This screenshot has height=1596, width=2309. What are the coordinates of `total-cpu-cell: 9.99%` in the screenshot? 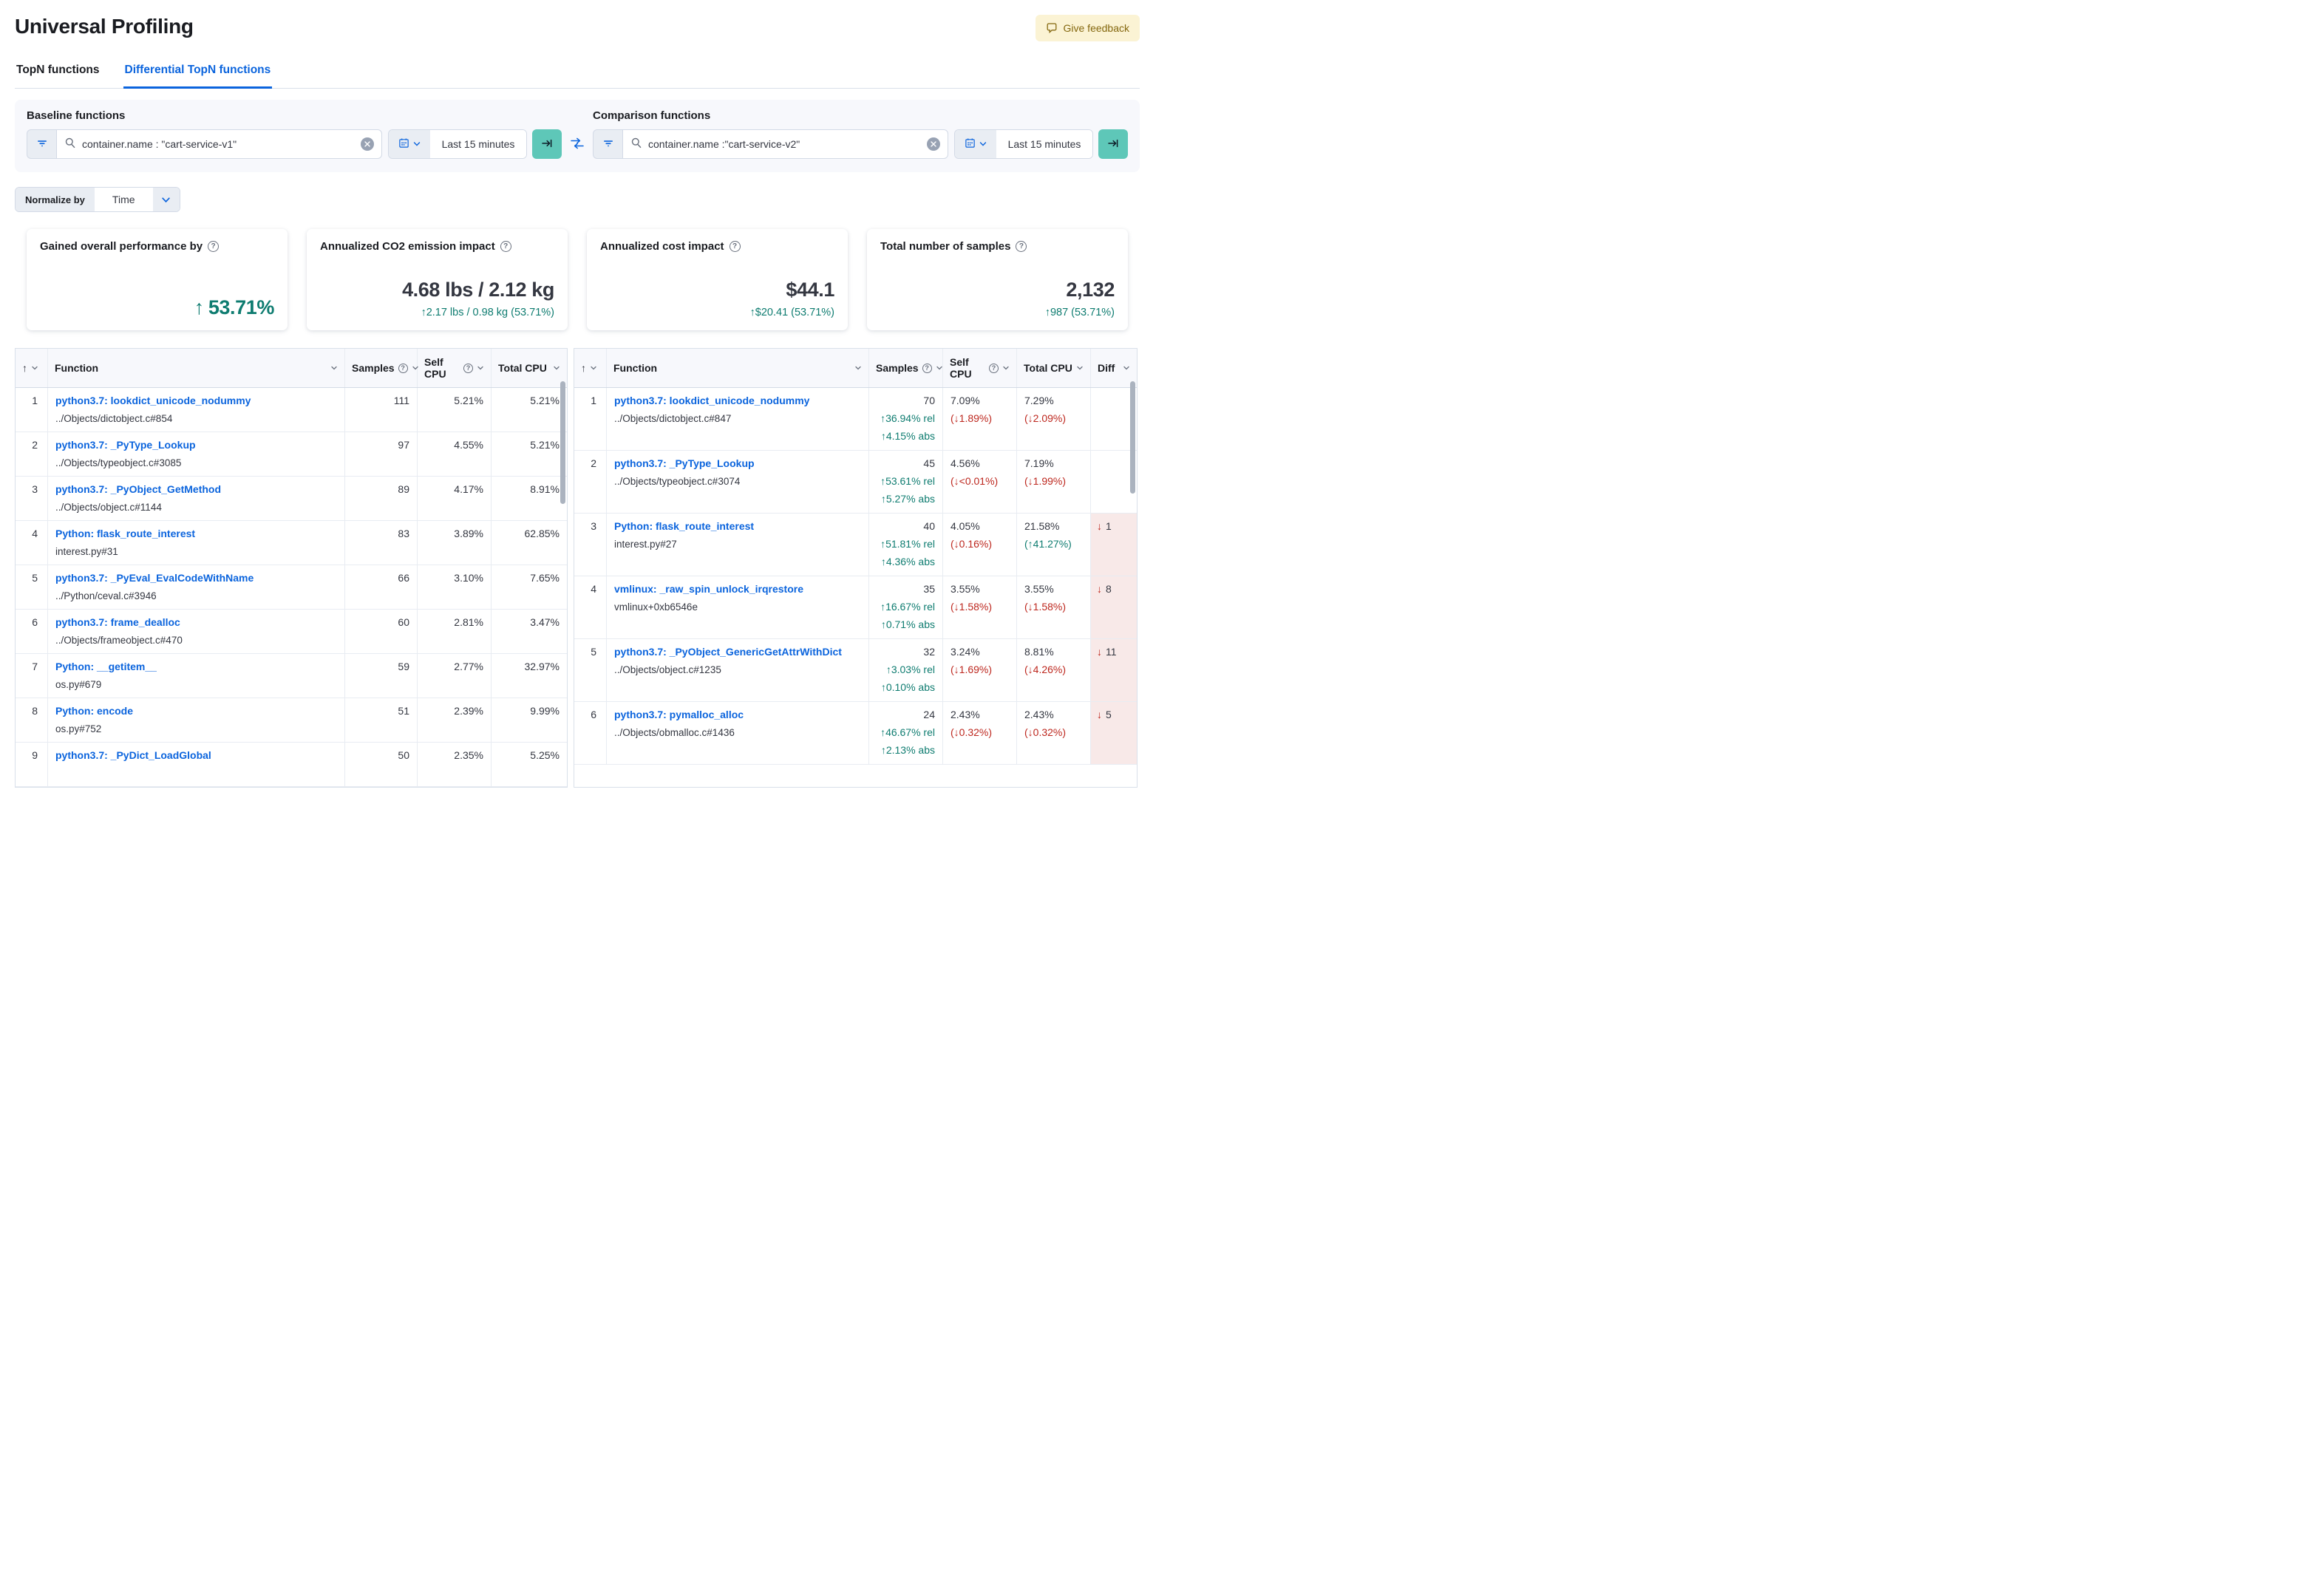 It's located at (545, 711).